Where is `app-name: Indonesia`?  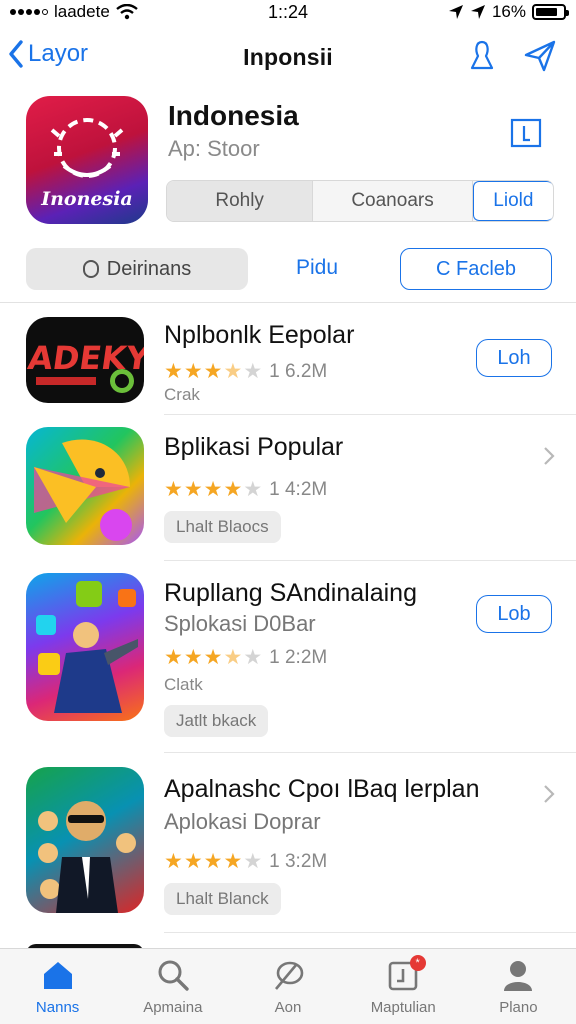
app-name: Indonesia is located at coordinates (233, 115).